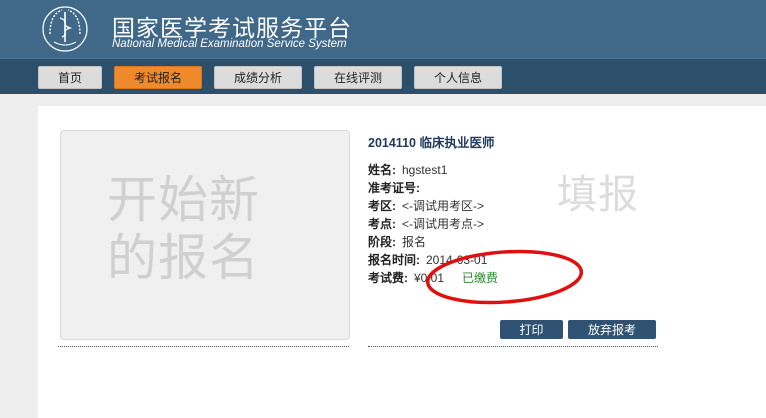 Image resolution: width=766 pixels, height=418 pixels. I want to click on area-value: <-调试用考区->, so click(443, 206).